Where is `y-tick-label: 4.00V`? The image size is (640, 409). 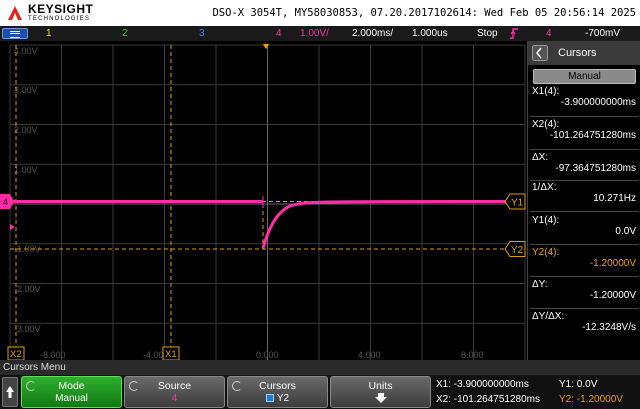 y-tick-label: 4.00V is located at coordinates (26, 51).